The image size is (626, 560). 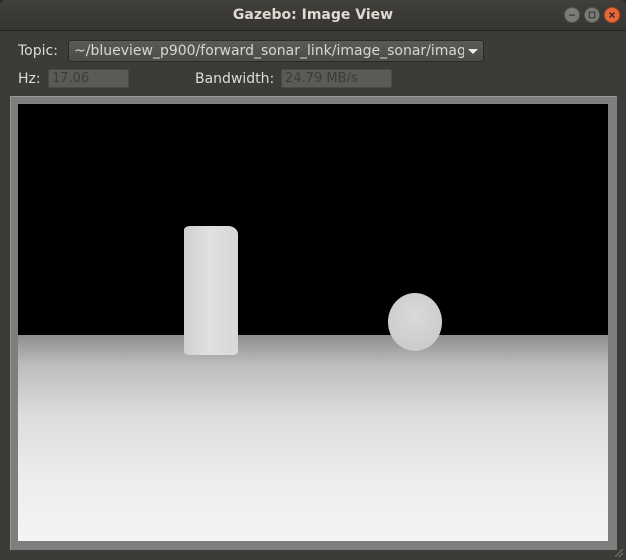 I want to click on maximize-button, so click(x=592, y=15).